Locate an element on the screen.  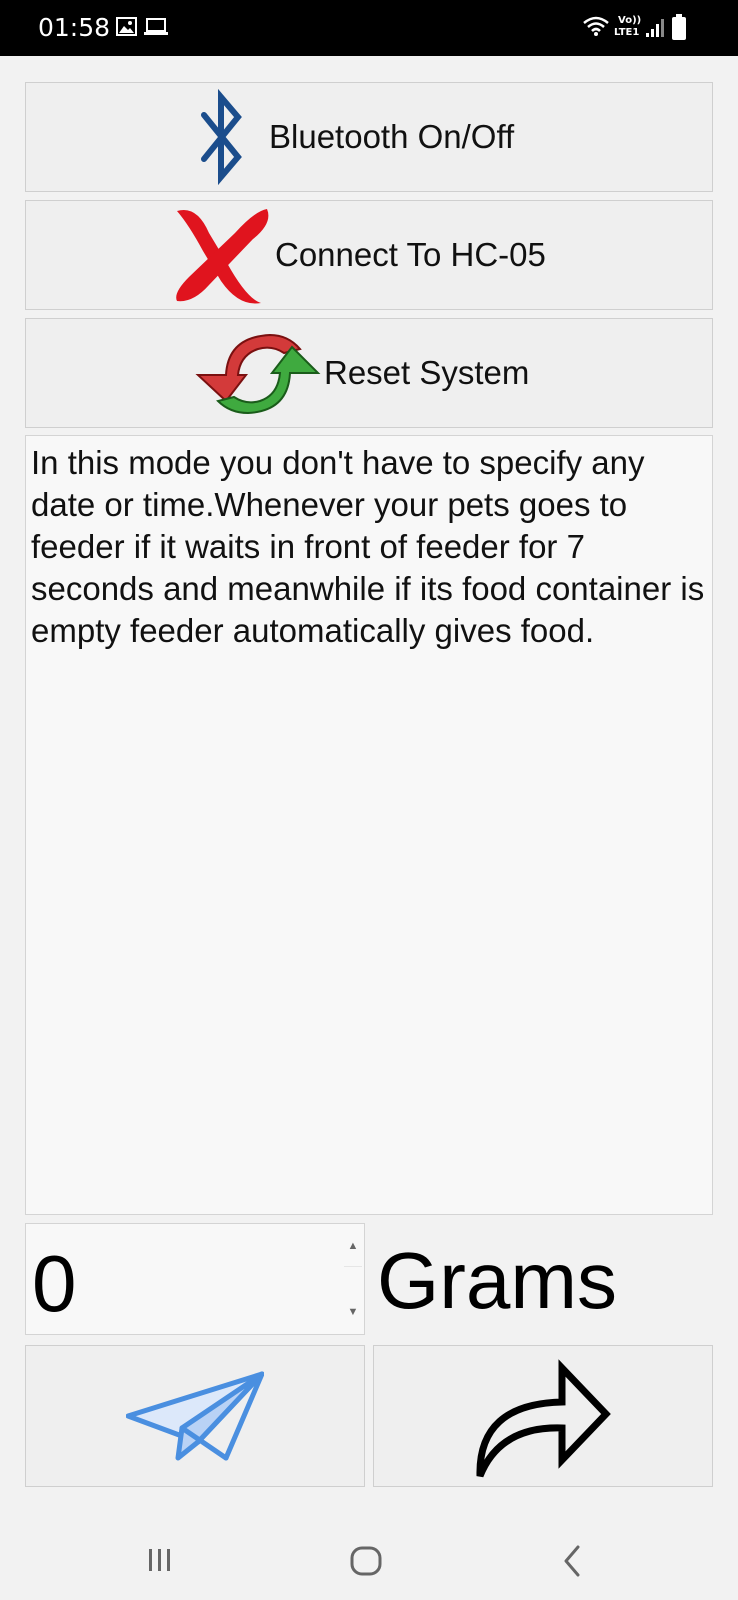
bluetooth-toggle-button: Bluetooth On/Off is located at coordinates (369, 137).